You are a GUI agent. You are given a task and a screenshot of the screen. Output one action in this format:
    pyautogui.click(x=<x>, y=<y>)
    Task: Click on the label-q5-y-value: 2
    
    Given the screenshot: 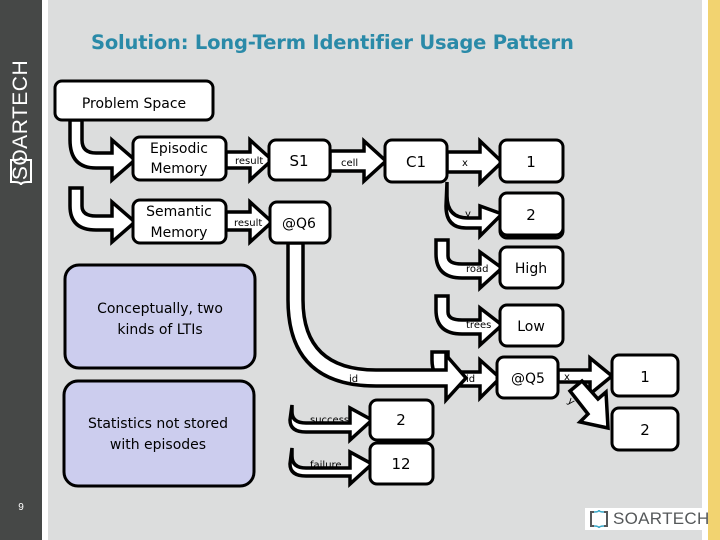 What is the action you would take?
    pyautogui.click(x=645, y=430)
    